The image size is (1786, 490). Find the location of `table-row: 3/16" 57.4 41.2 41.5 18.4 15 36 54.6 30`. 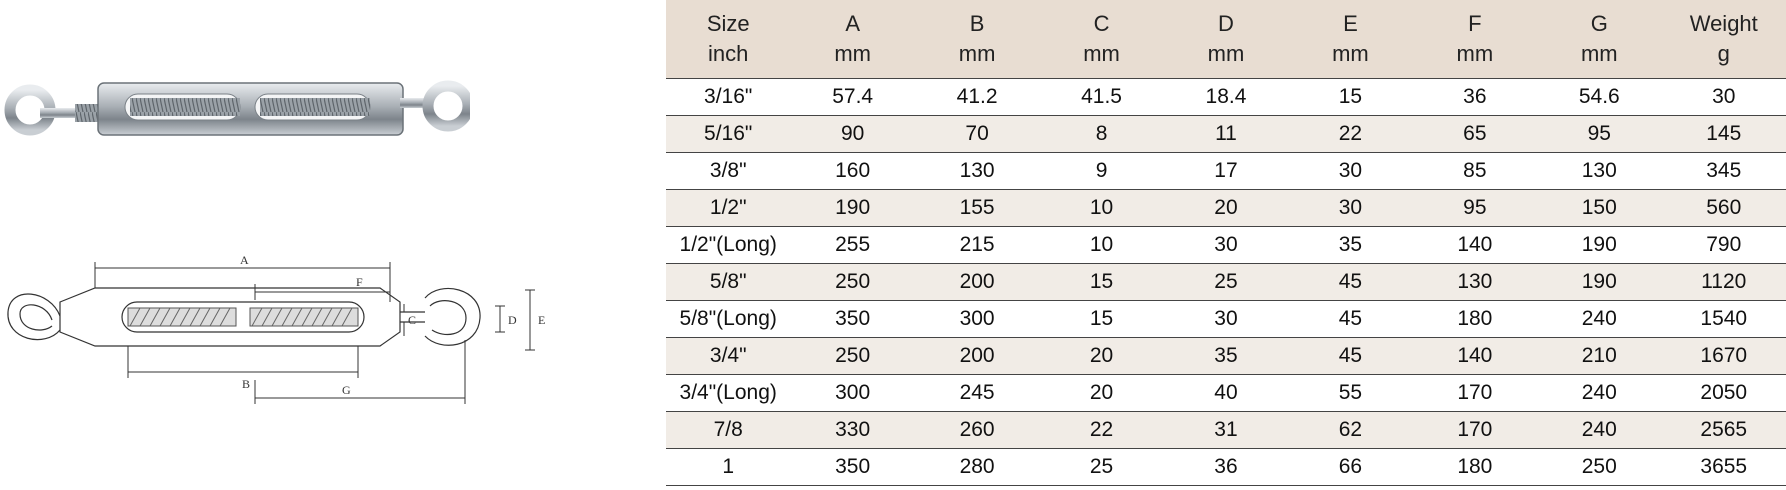

table-row: 3/16" 57.4 41.2 41.5 18.4 15 36 54.6 30 is located at coordinates (1226, 97).